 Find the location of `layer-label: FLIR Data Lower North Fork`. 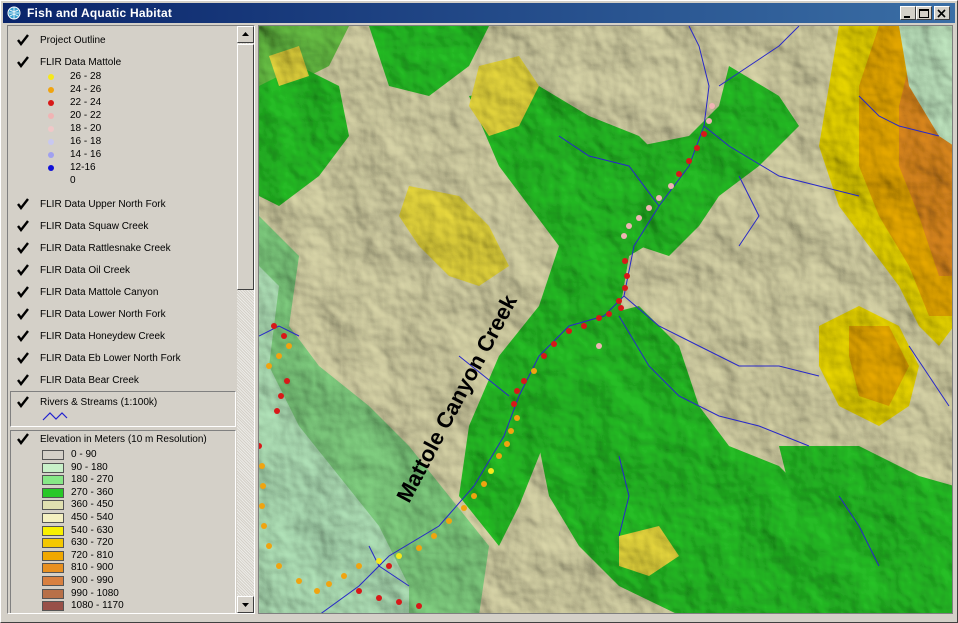

layer-label: FLIR Data Lower North Fork is located at coordinates (103, 314).